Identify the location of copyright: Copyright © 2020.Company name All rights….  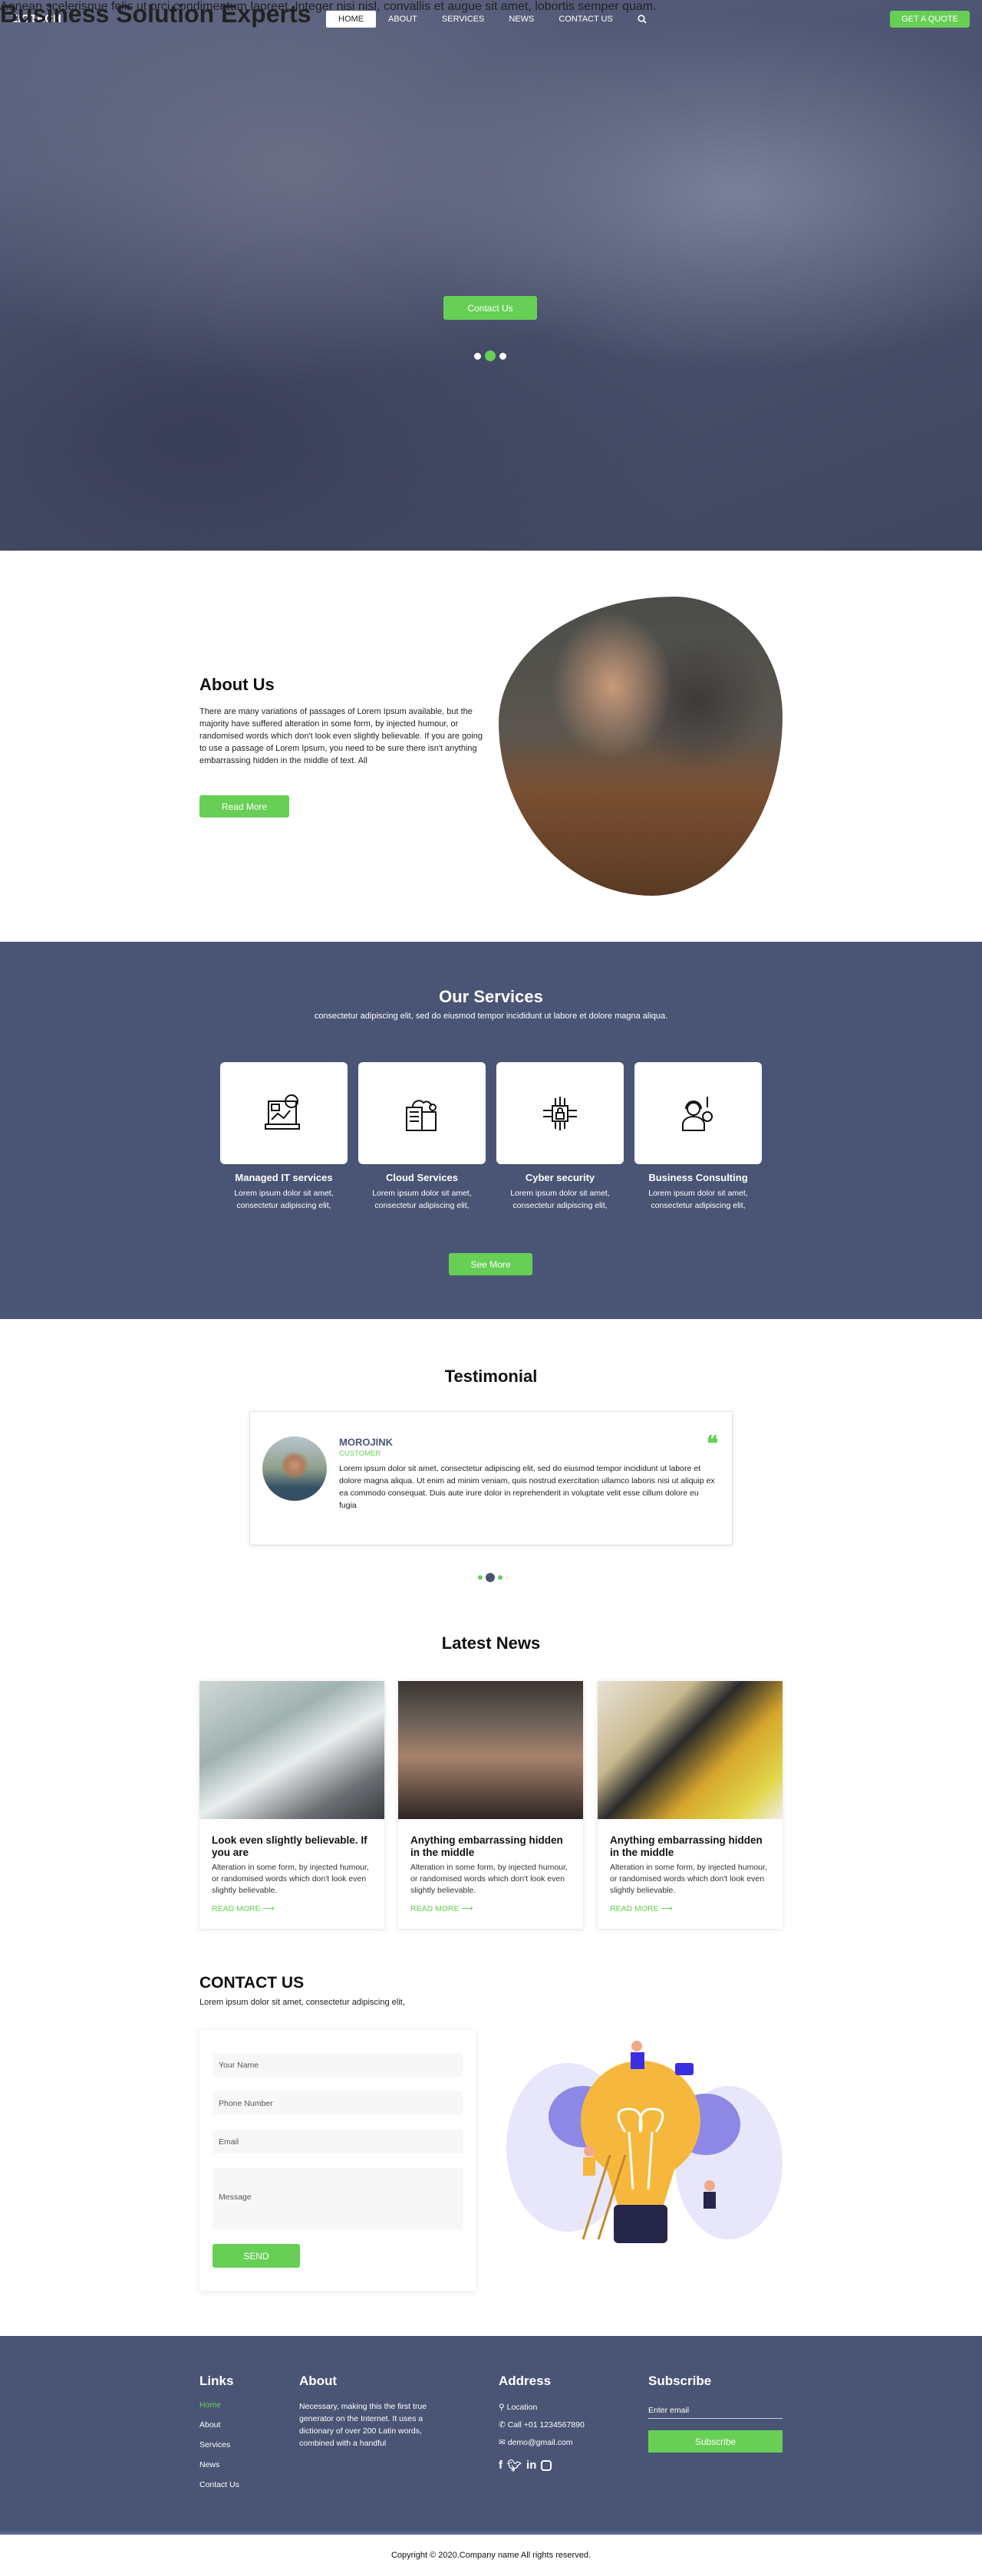
(490, 2555).